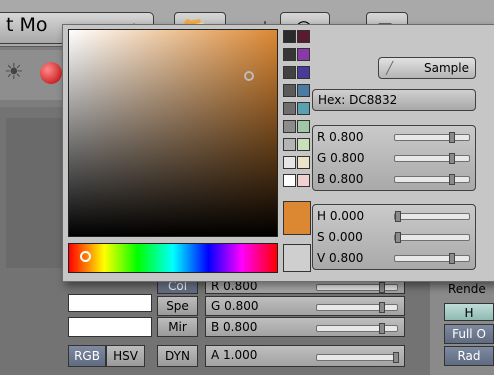  Describe the element at coordinates (452, 258) in the screenshot. I see `v-slider-knob` at that location.